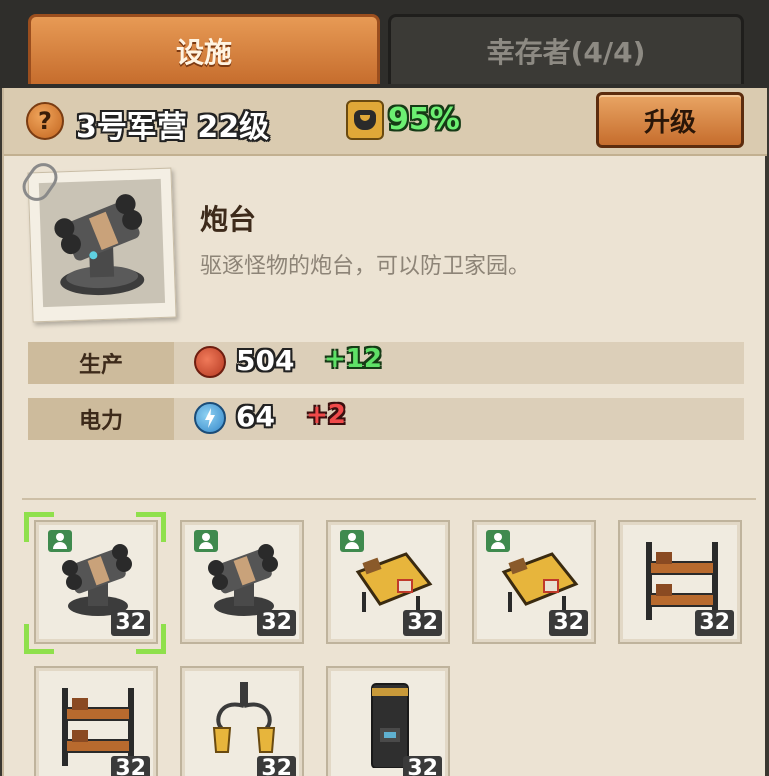  What do you see at coordinates (210, 362) in the screenshot?
I see `bottlecap-icon` at bounding box center [210, 362].